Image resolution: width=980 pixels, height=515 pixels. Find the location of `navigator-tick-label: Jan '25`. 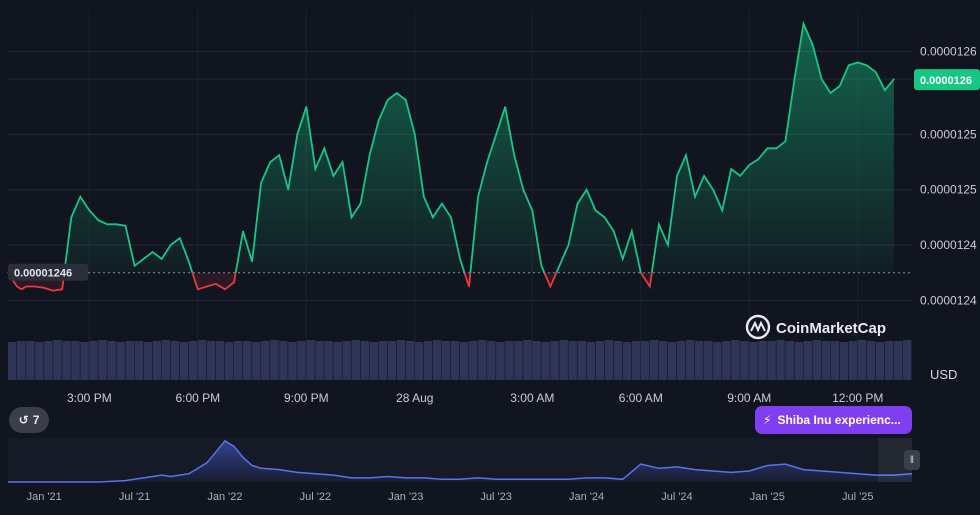

navigator-tick-label: Jan '25 is located at coordinates (767, 497).